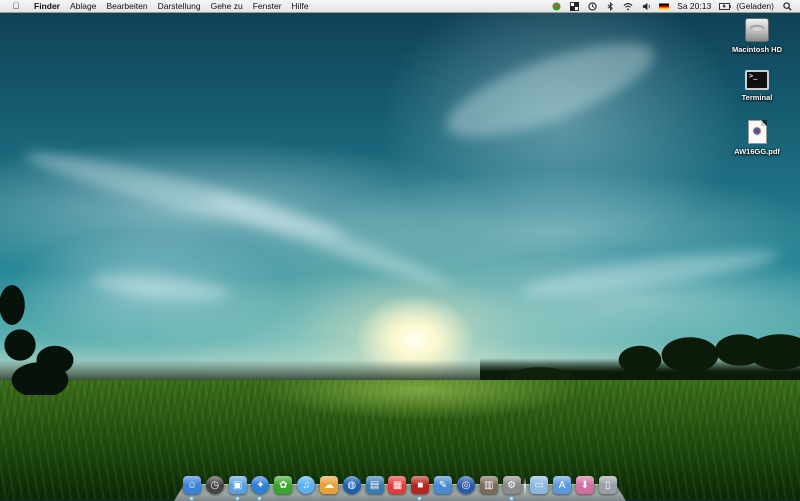 The height and width of the screenshot is (501, 800). What do you see at coordinates (179, 6) in the screenshot?
I see `menu-darstellung: Darstellung` at bounding box center [179, 6].